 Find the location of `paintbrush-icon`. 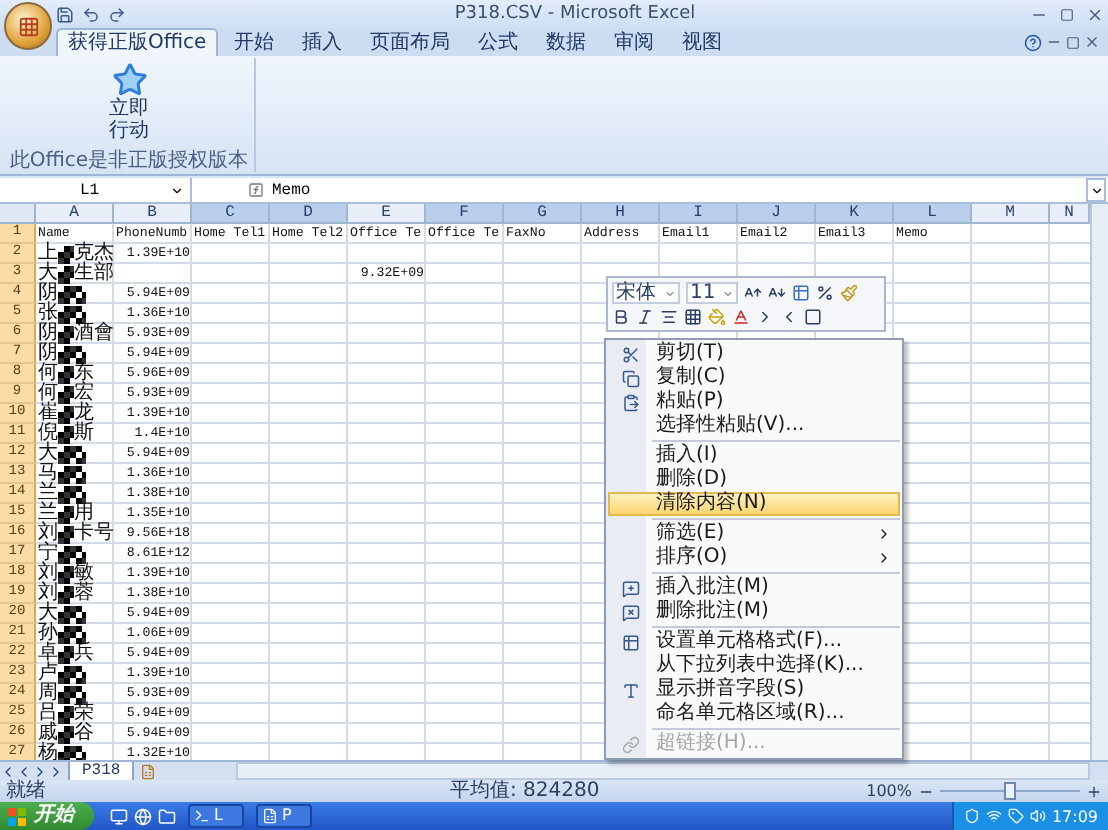

paintbrush-icon is located at coordinates (849, 293).